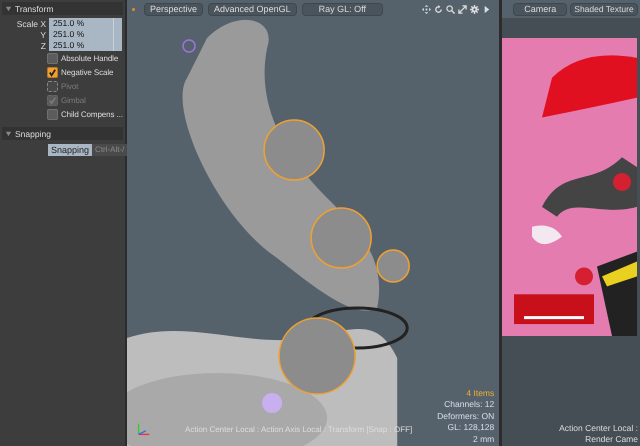  Describe the element at coordinates (87, 72) in the screenshot. I see `checkbox-label: Negative Scale` at that location.